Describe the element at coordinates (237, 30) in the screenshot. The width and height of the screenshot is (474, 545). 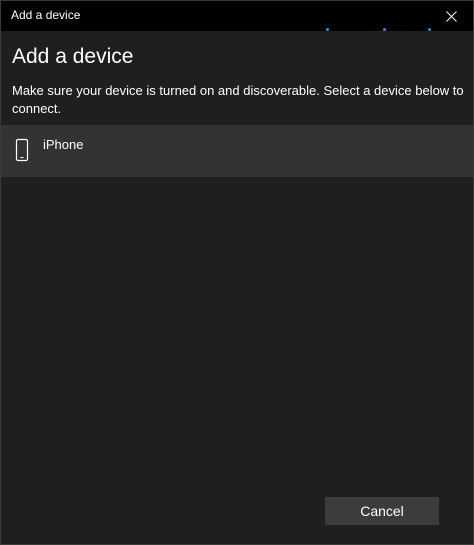
I see `searching-progress-indicator` at that location.